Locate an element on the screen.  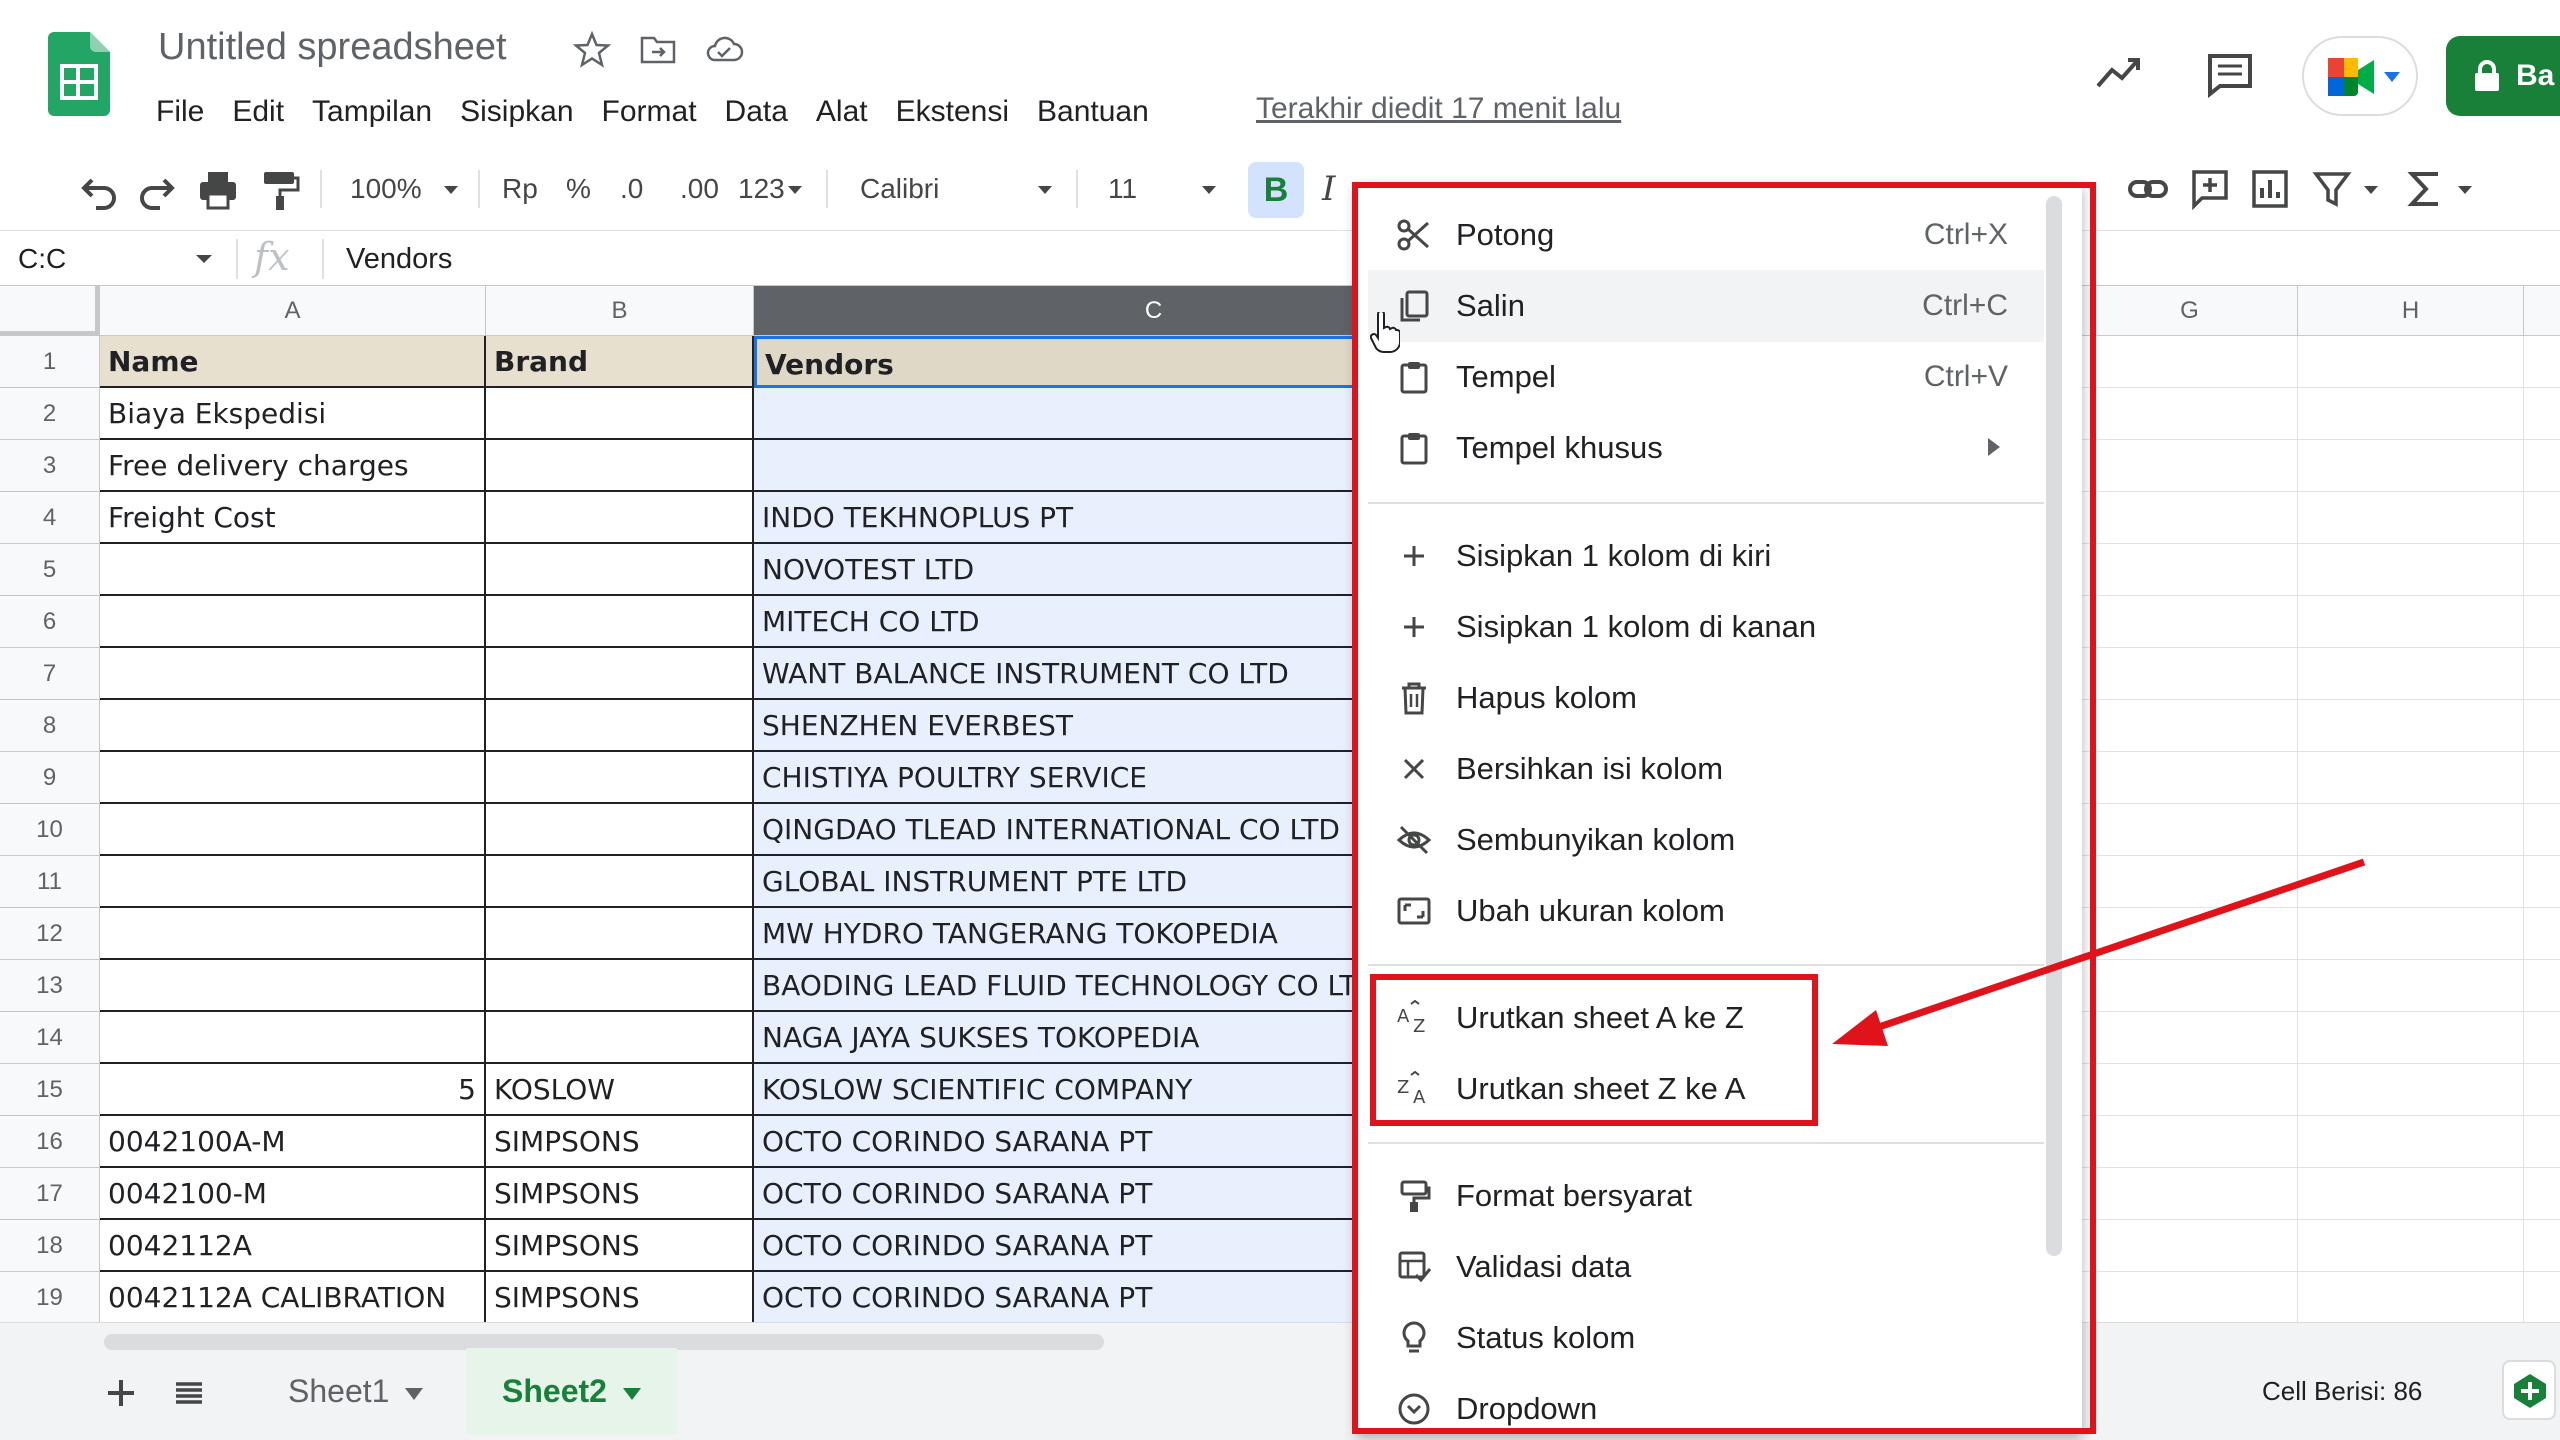
bold-button: B is located at coordinates (1276, 190).